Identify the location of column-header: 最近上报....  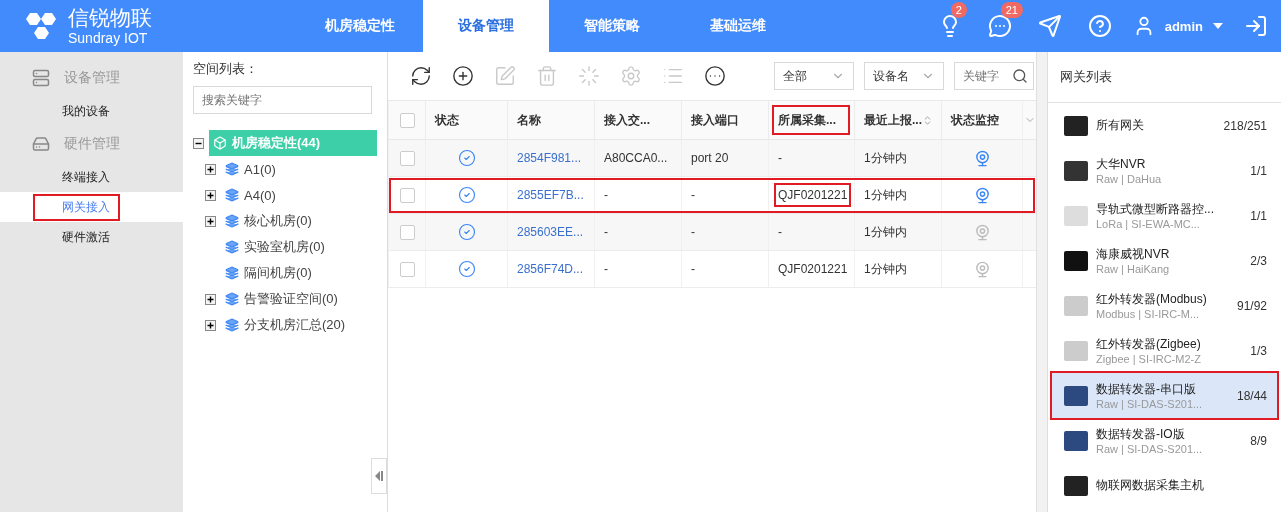
(897, 120).